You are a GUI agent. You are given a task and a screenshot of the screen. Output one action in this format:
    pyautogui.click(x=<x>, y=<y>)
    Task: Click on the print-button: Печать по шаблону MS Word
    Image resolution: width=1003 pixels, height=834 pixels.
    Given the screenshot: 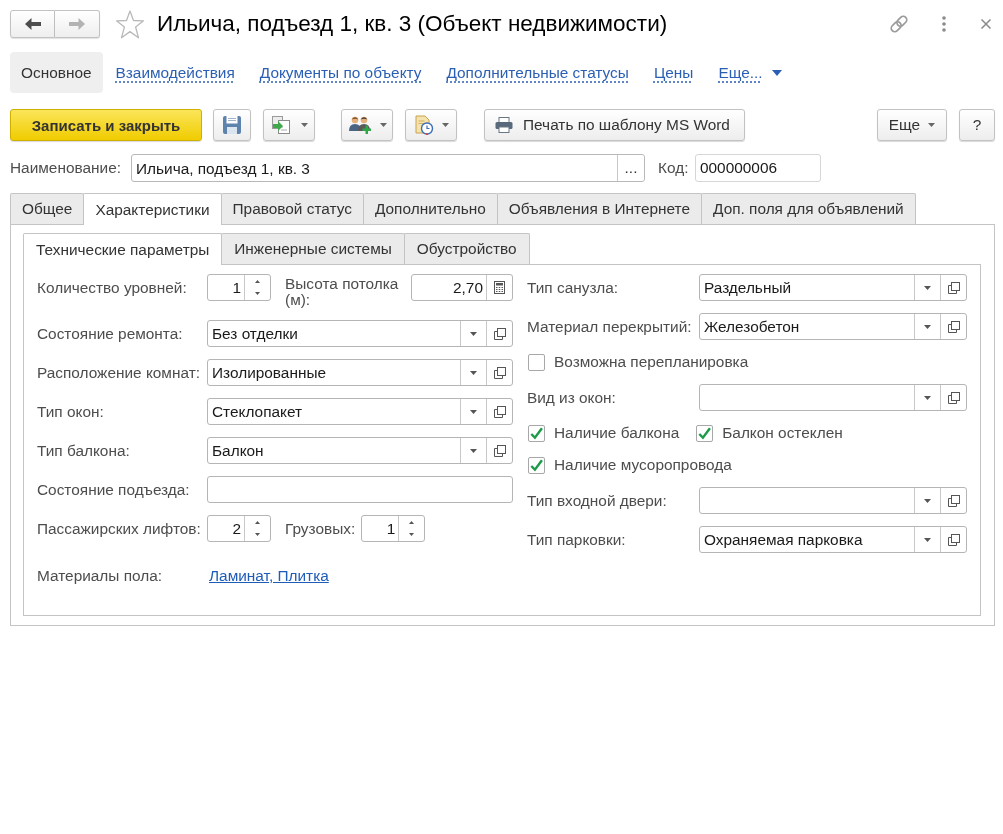 What is the action you would take?
    pyautogui.click(x=614, y=125)
    